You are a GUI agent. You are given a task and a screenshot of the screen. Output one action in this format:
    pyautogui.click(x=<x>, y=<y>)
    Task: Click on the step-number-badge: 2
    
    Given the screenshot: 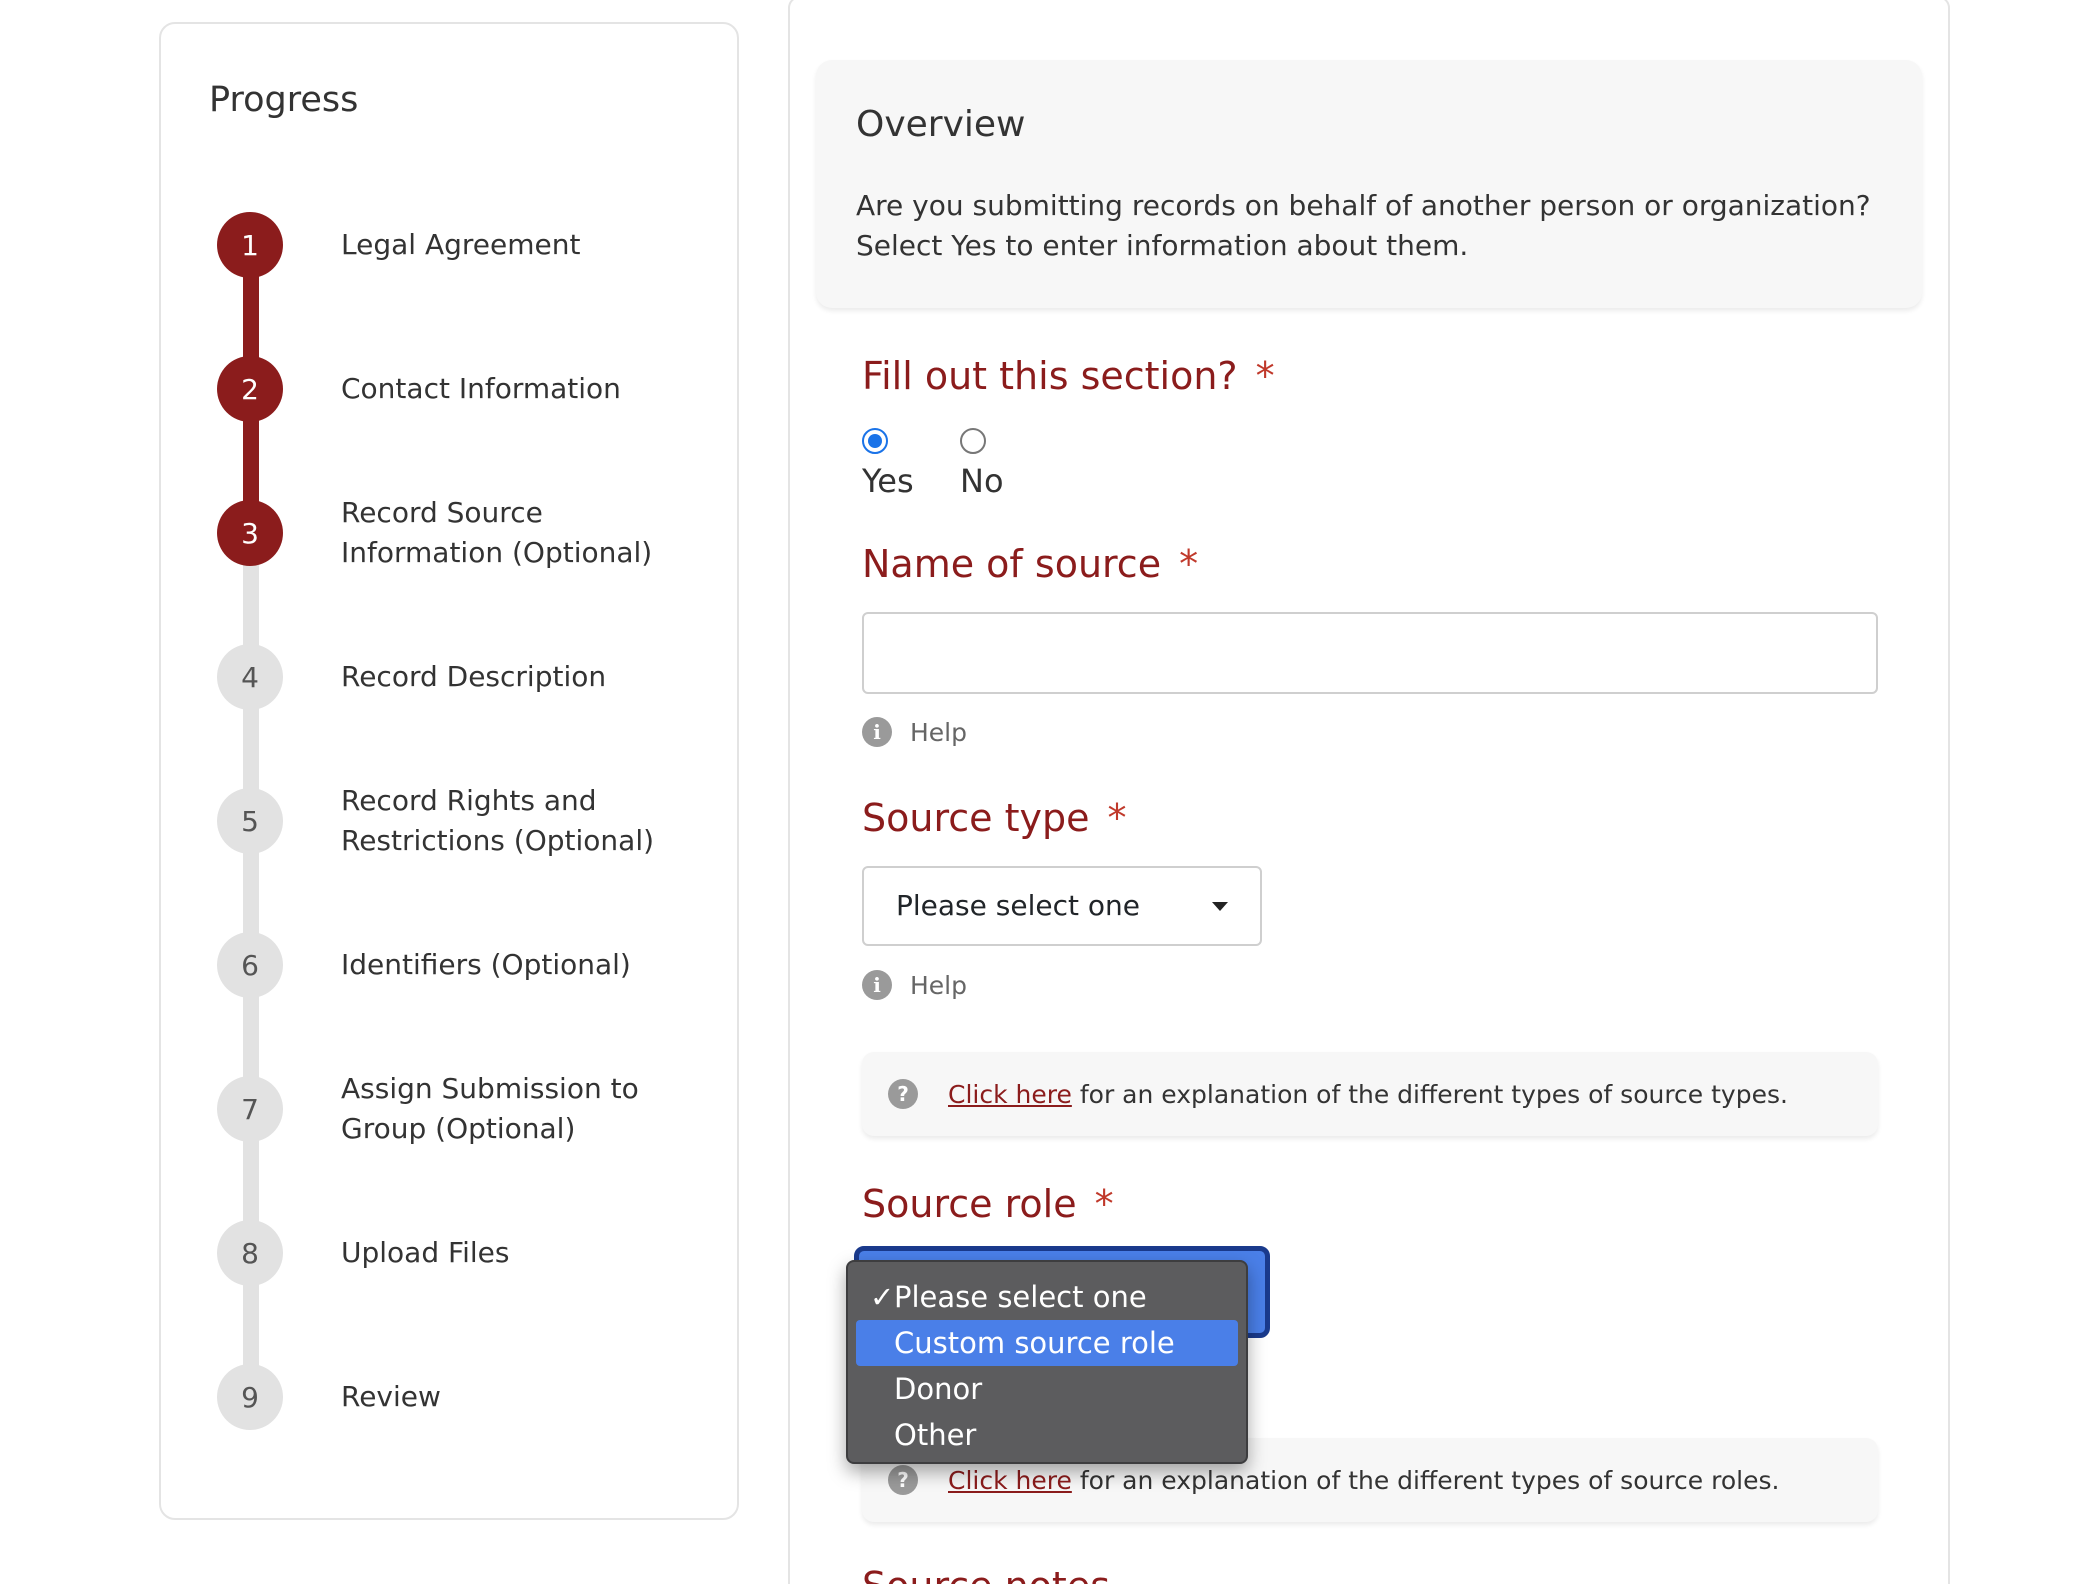 What is the action you would take?
    pyautogui.click(x=250, y=389)
    